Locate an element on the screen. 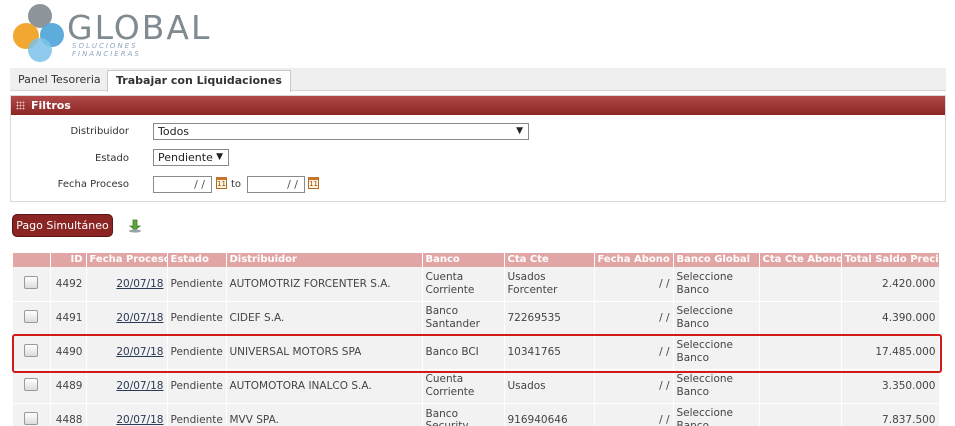 The width and height of the screenshot is (955, 426). filters-title: Filtros is located at coordinates (51, 105).